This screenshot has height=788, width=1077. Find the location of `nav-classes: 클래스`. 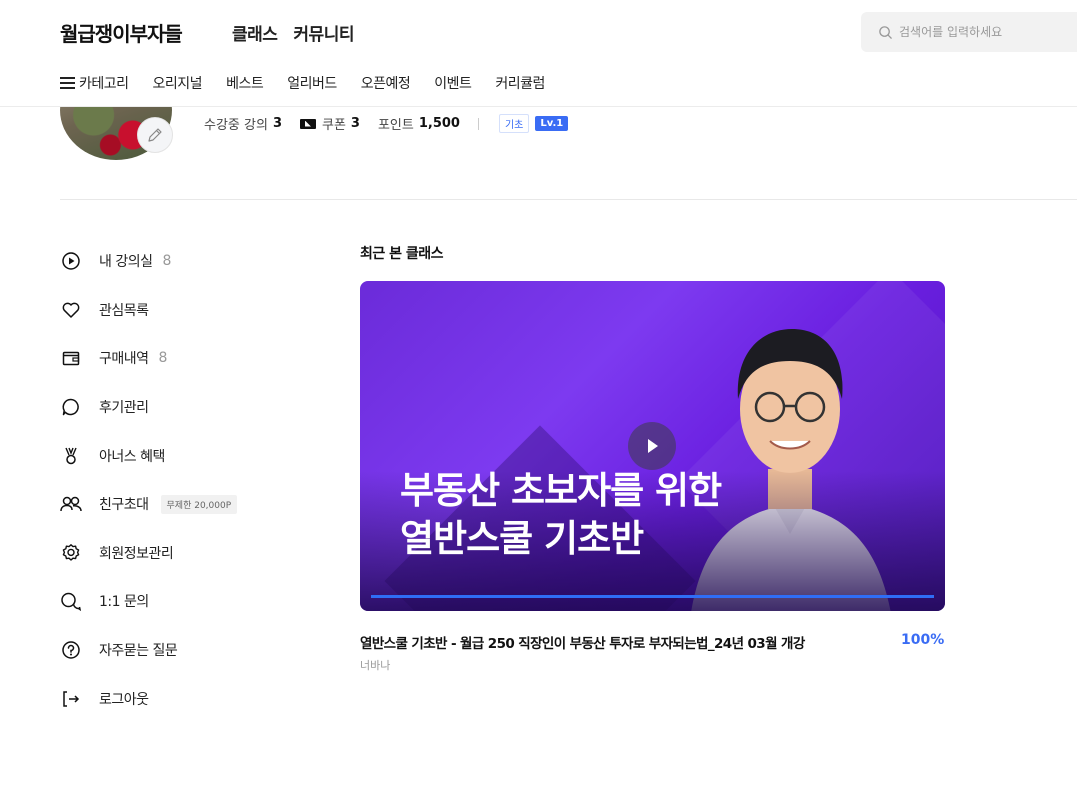

nav-classes: 클래스 is located at coordinates (255, 32).